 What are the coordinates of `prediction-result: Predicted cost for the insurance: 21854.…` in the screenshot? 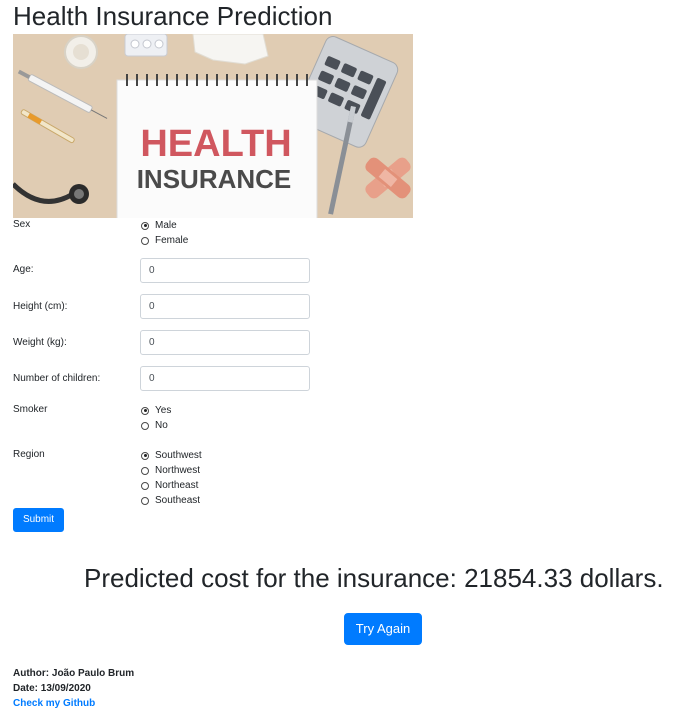 It's located at (374, 578).